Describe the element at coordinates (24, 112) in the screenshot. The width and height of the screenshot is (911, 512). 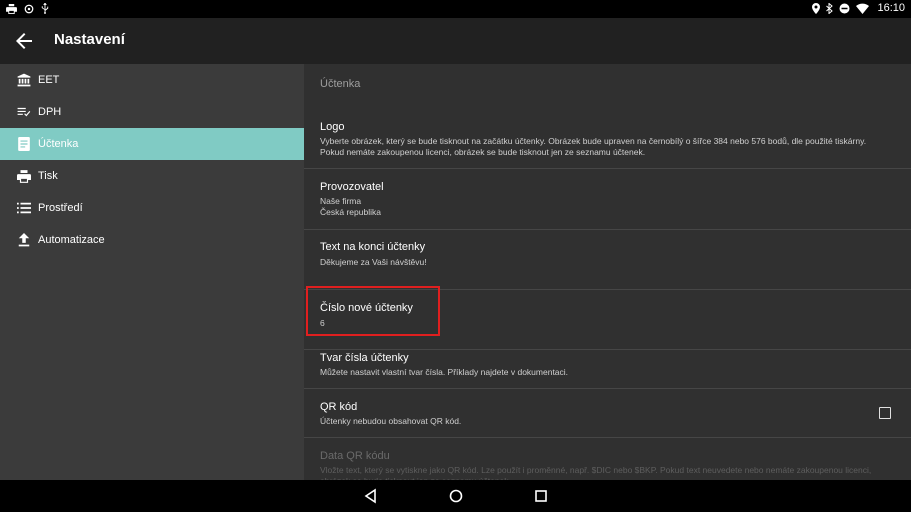
I see `list-check-icon` at that location.